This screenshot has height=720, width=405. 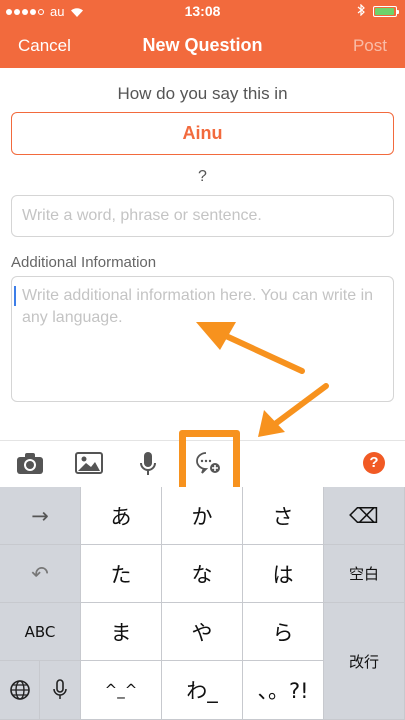 What do you see at coordinates (283, 632) in the screenshot?
I see `key-ra: ら` at bounding box center [283, 632].